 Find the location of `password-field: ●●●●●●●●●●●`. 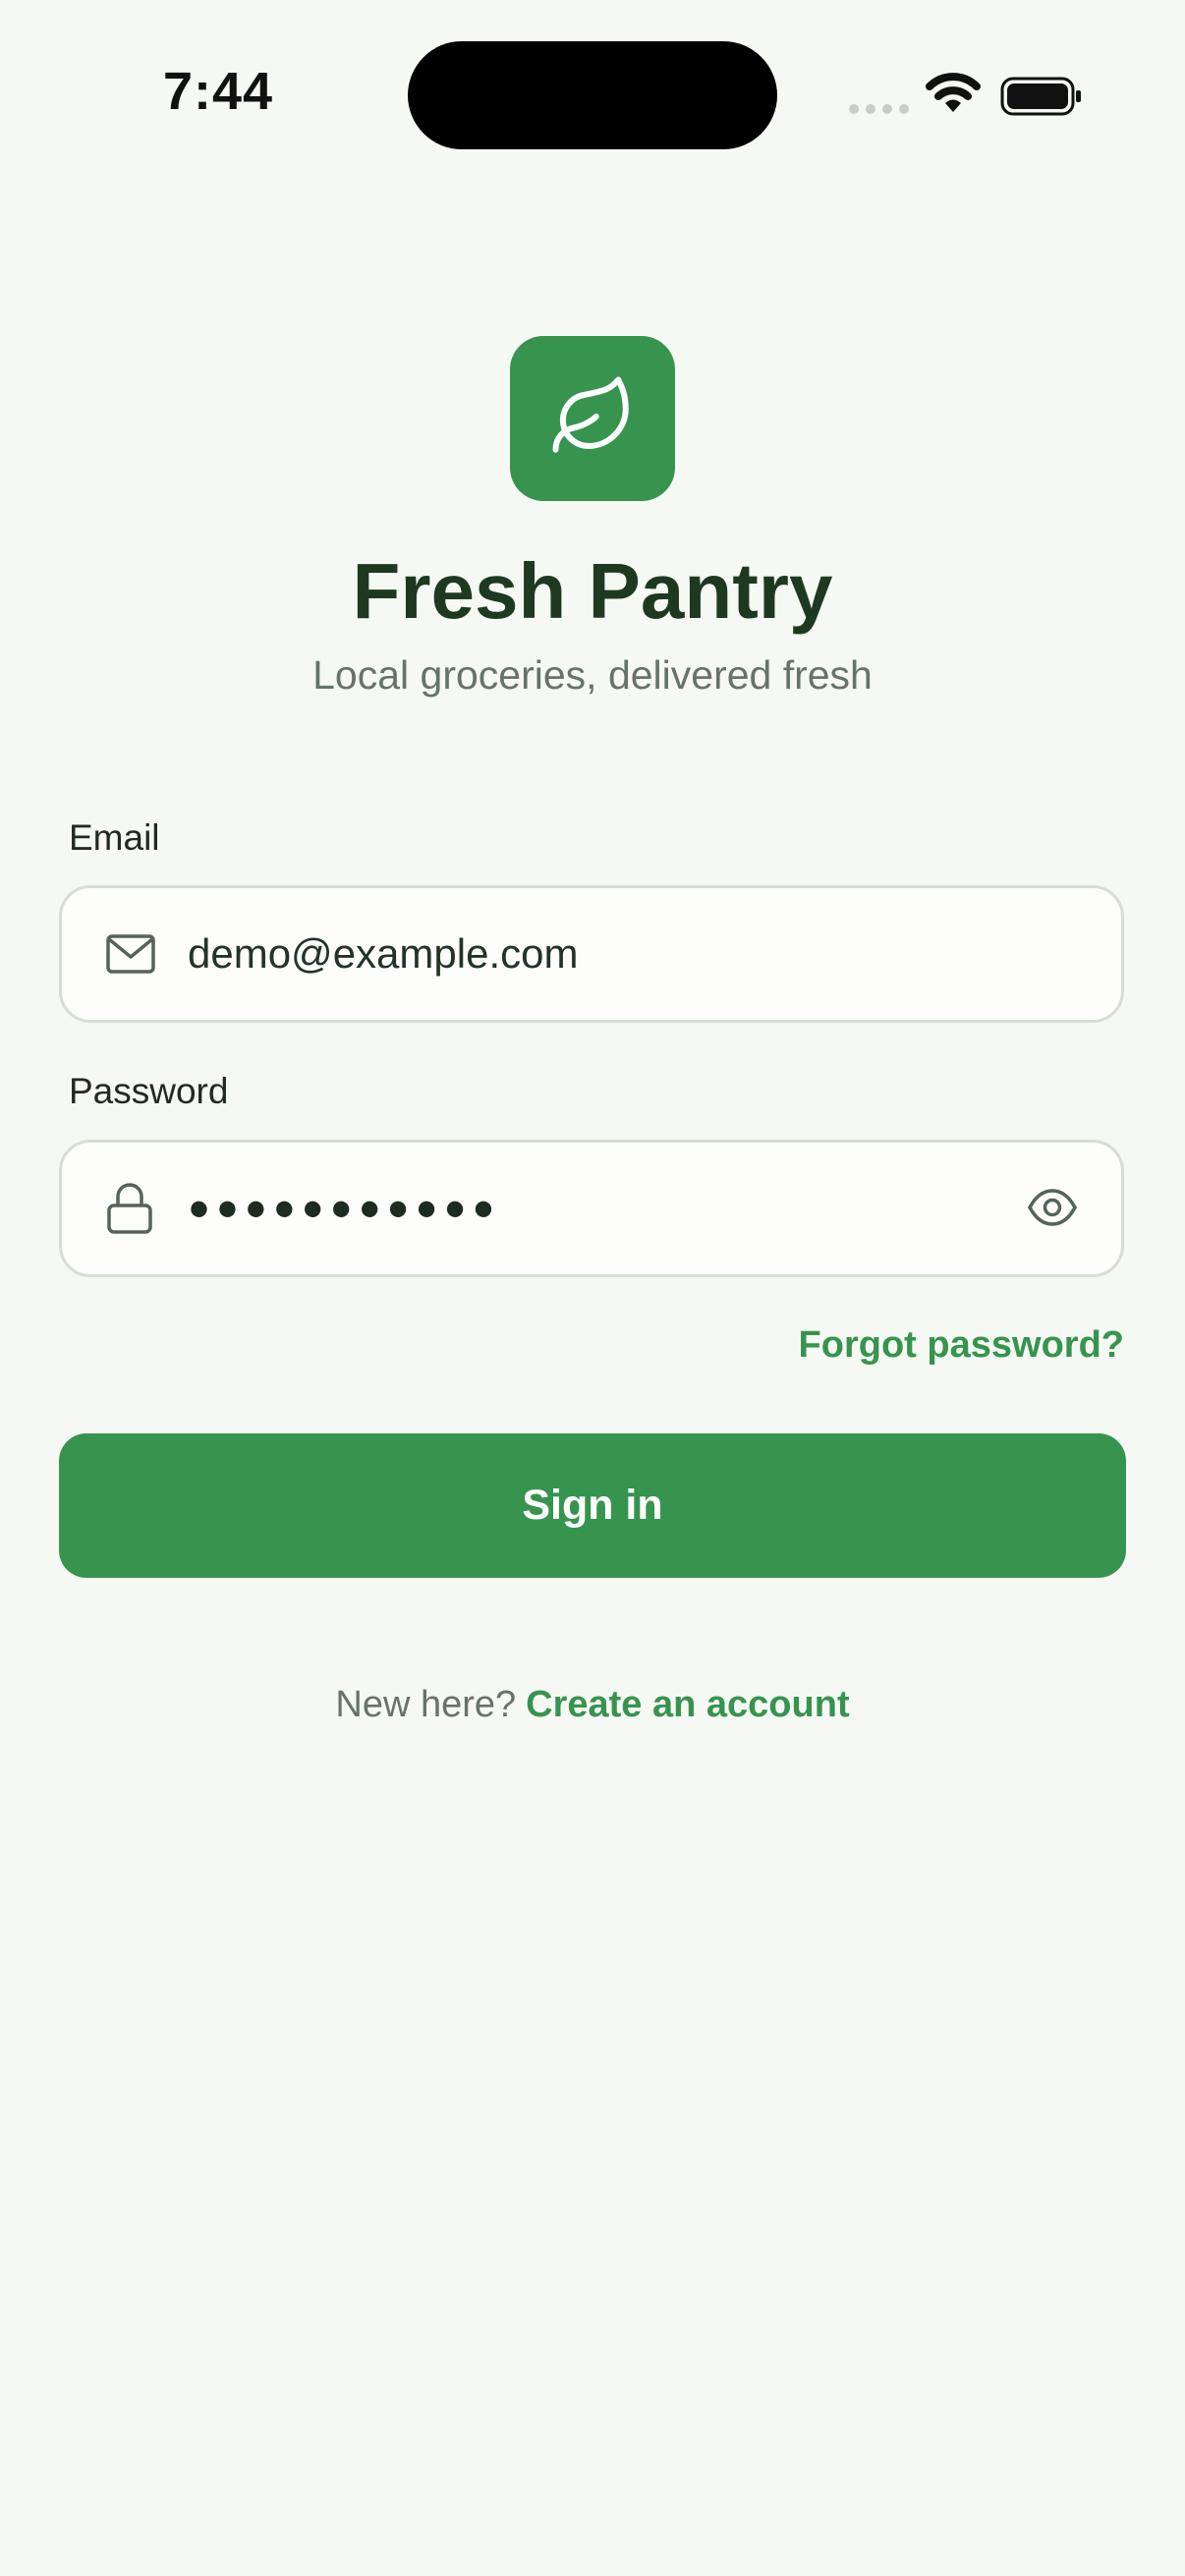

password-field: ●●●●●●●●●●● is located at coordinates (592, 1208).